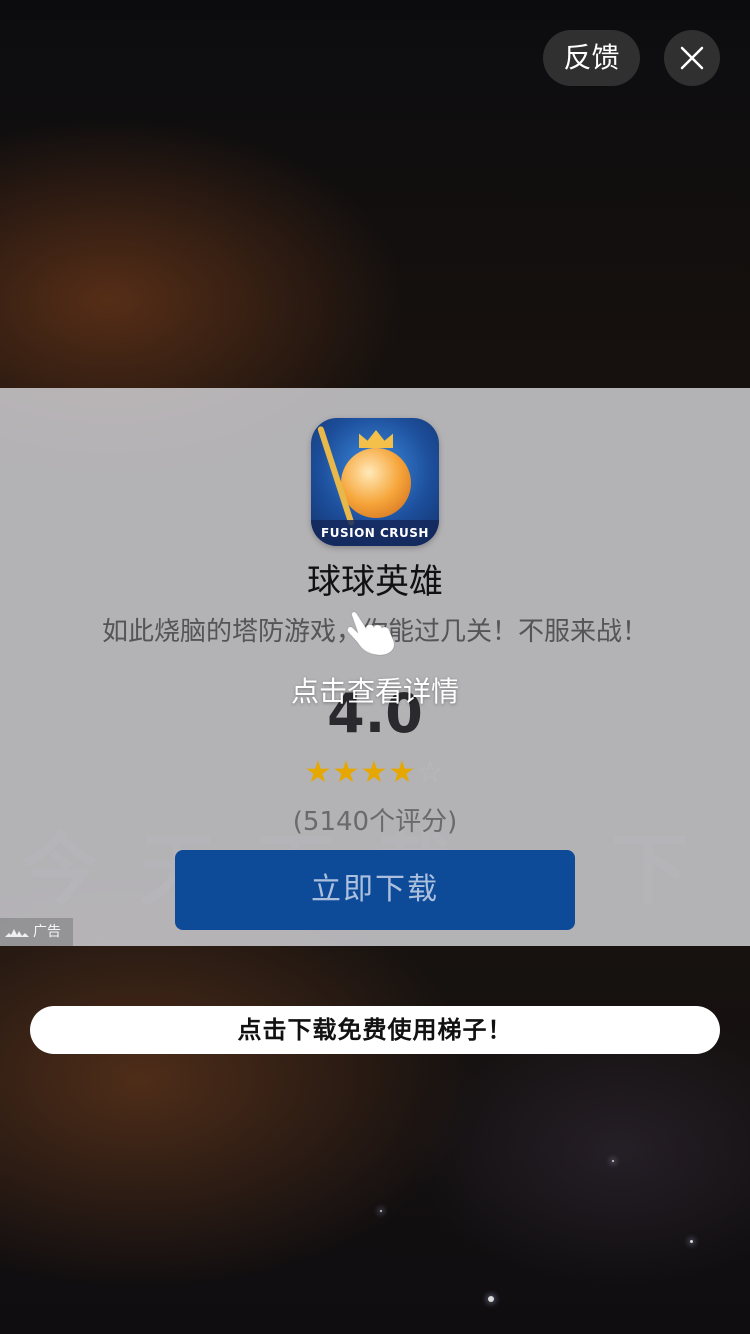 This screenshot has width=750, height=1334. What do you see at coordinates (591, 58) in the screenshot?
I see `feedback-button: 反馈` at bounding box center [591, 58].